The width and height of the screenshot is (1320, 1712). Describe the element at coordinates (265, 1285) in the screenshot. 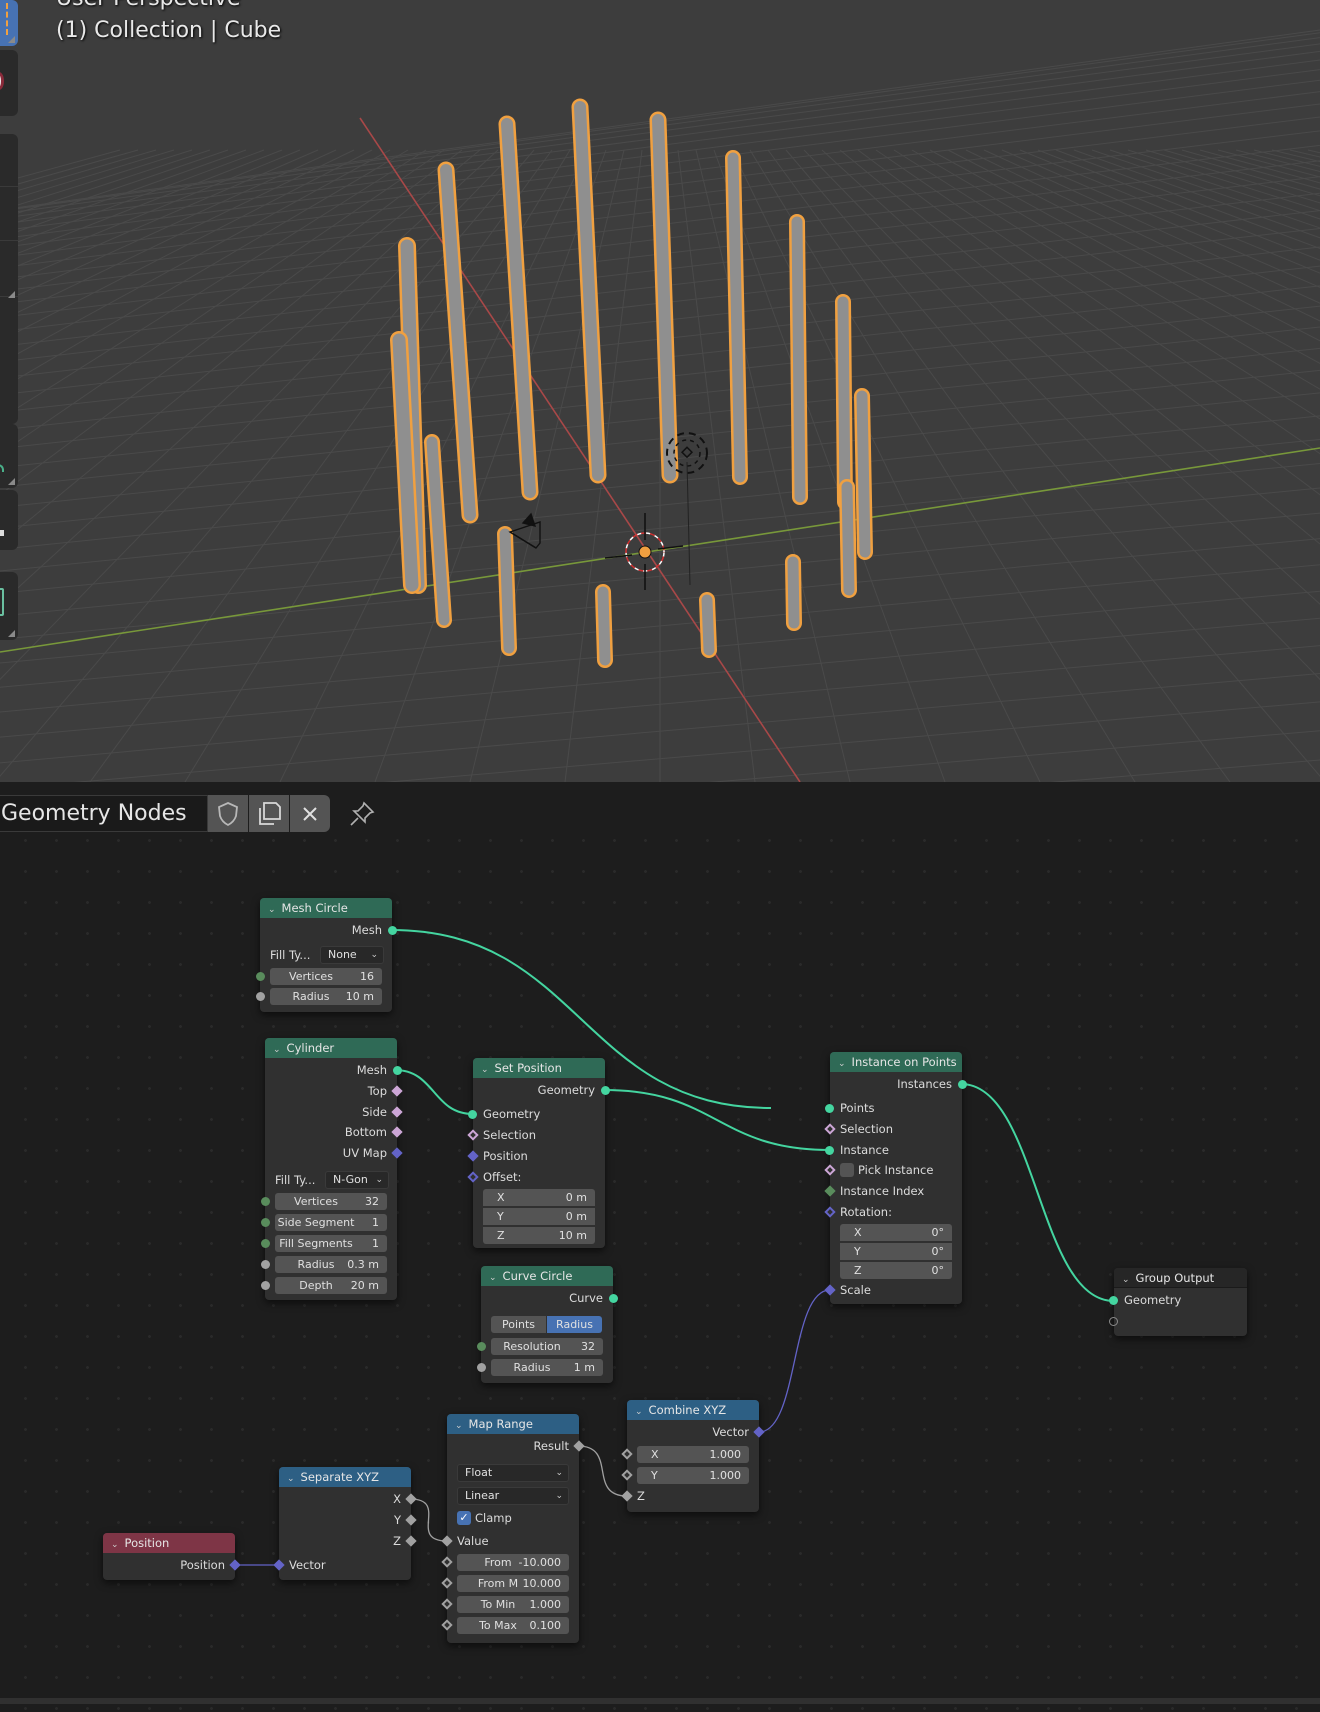

I see `socket-depth-in` at that location.